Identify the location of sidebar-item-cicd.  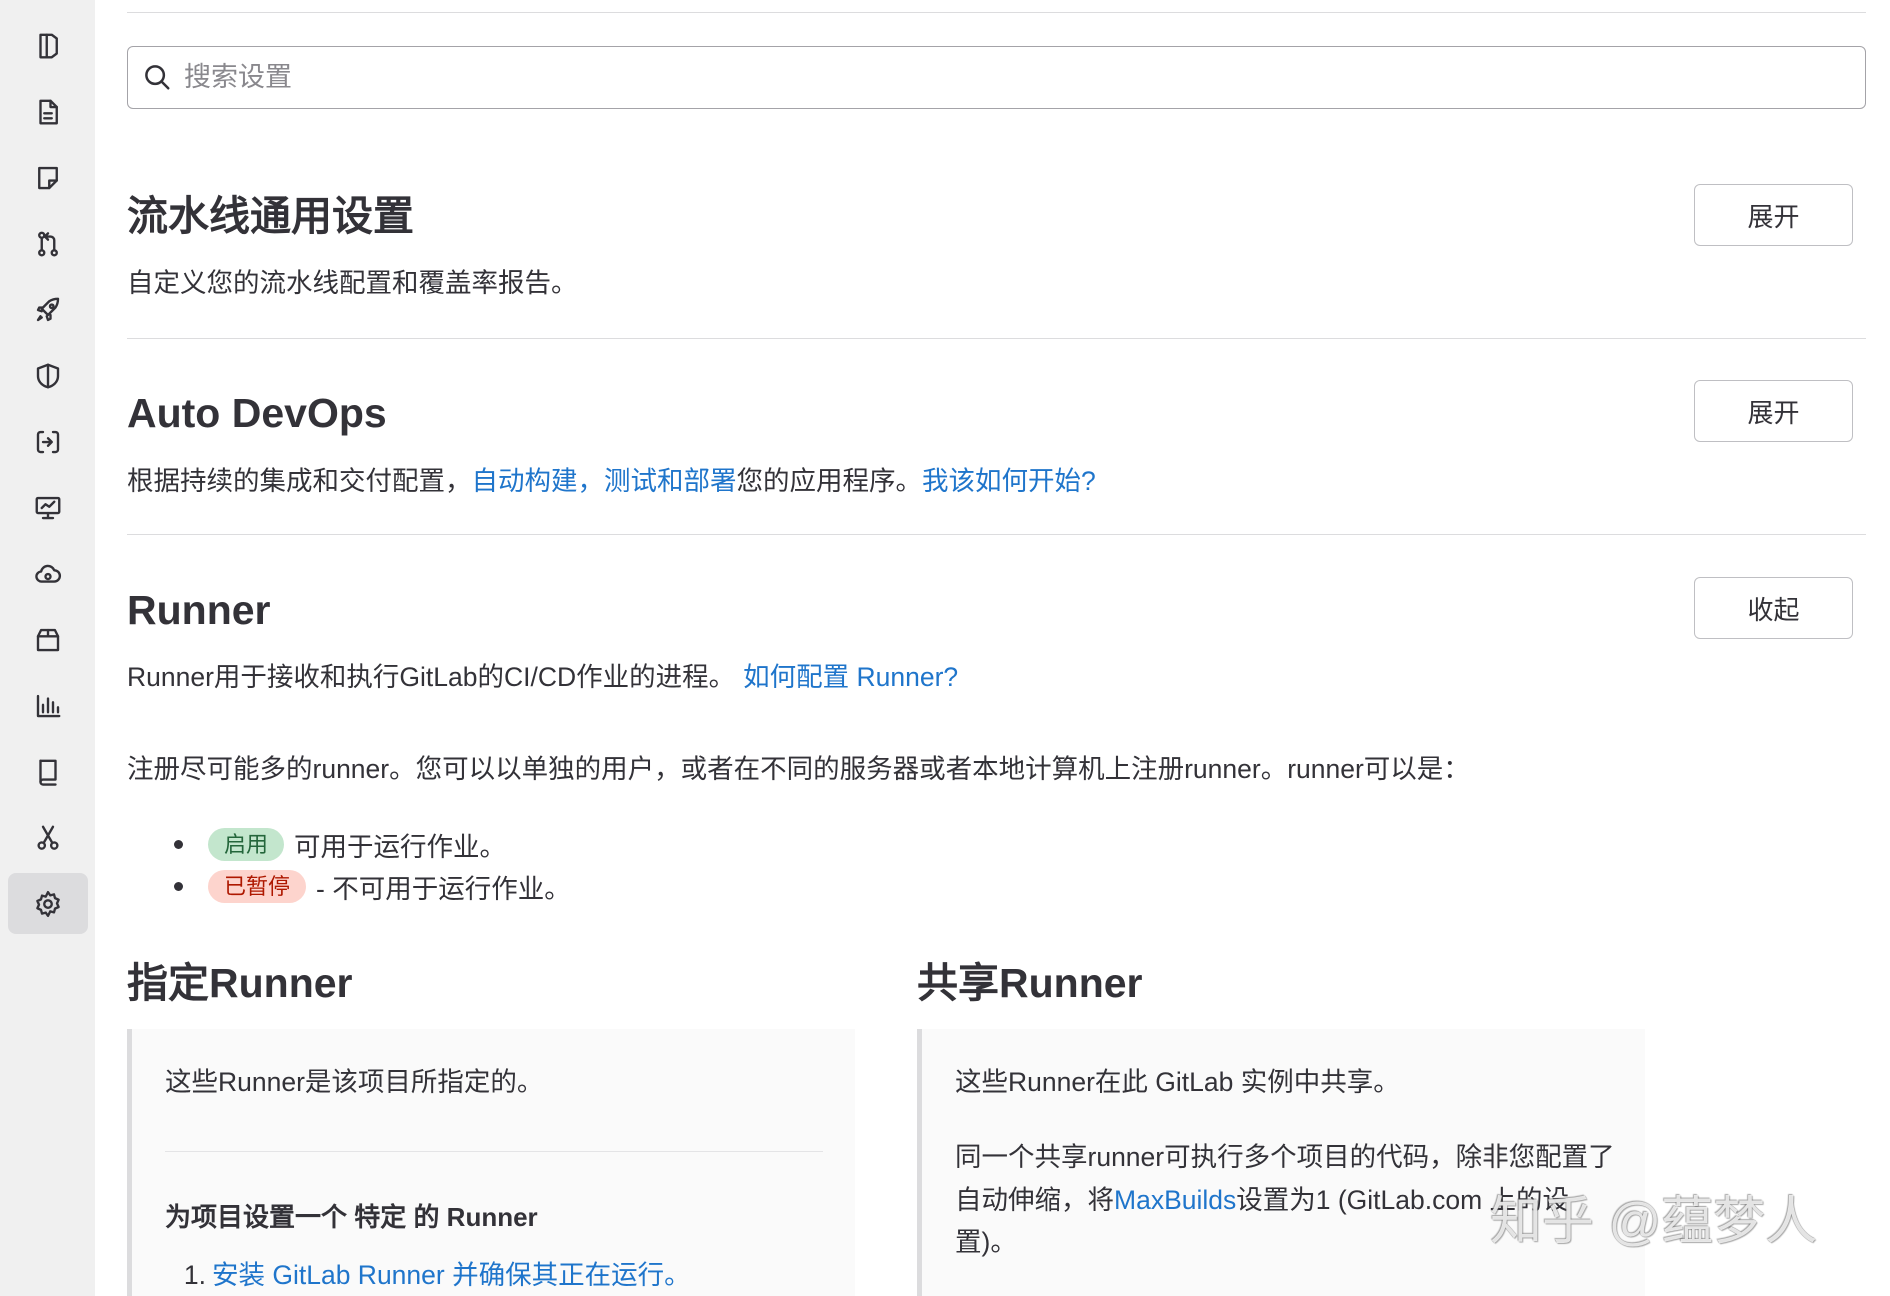
(48, 309).